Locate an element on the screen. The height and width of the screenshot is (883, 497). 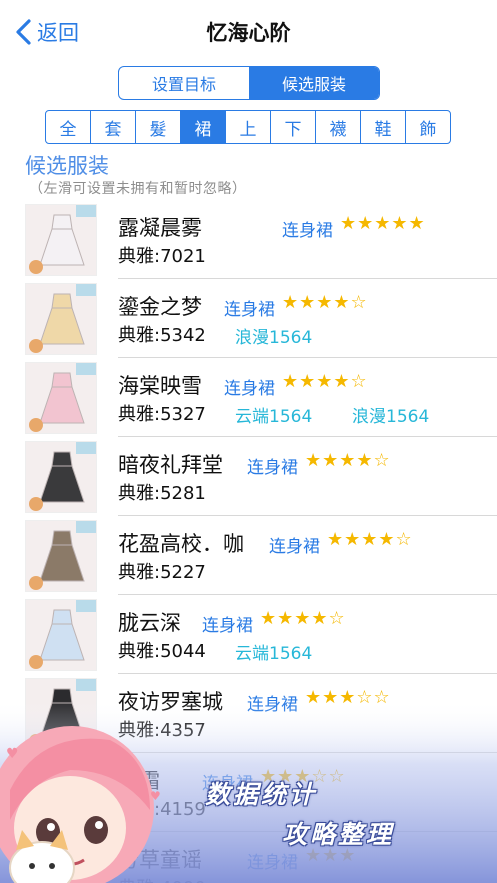
page-title: 忆海心阶 is located at coordinates (248, 33).